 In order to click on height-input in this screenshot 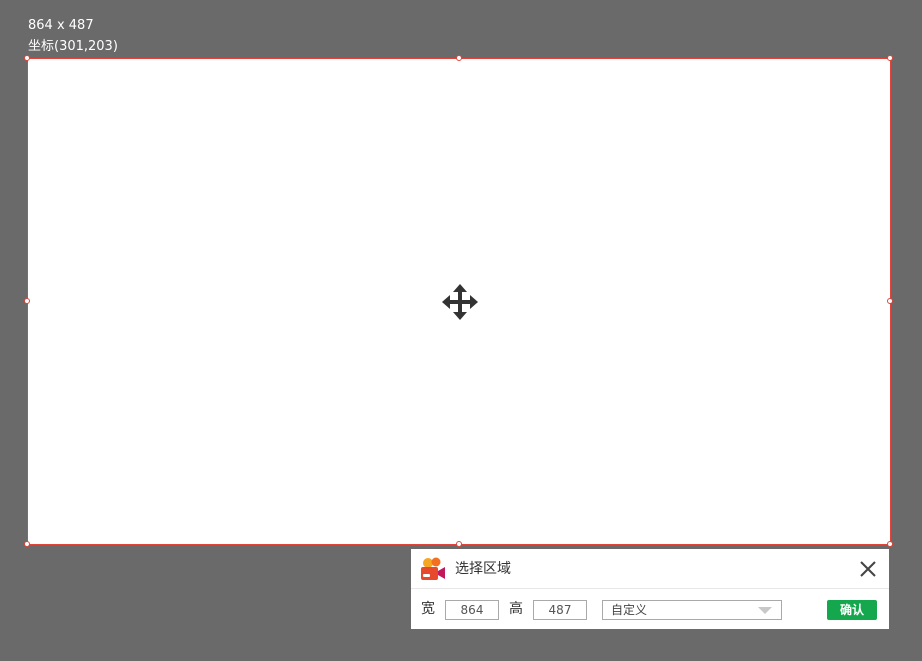, I will do `click(560, 610)`.